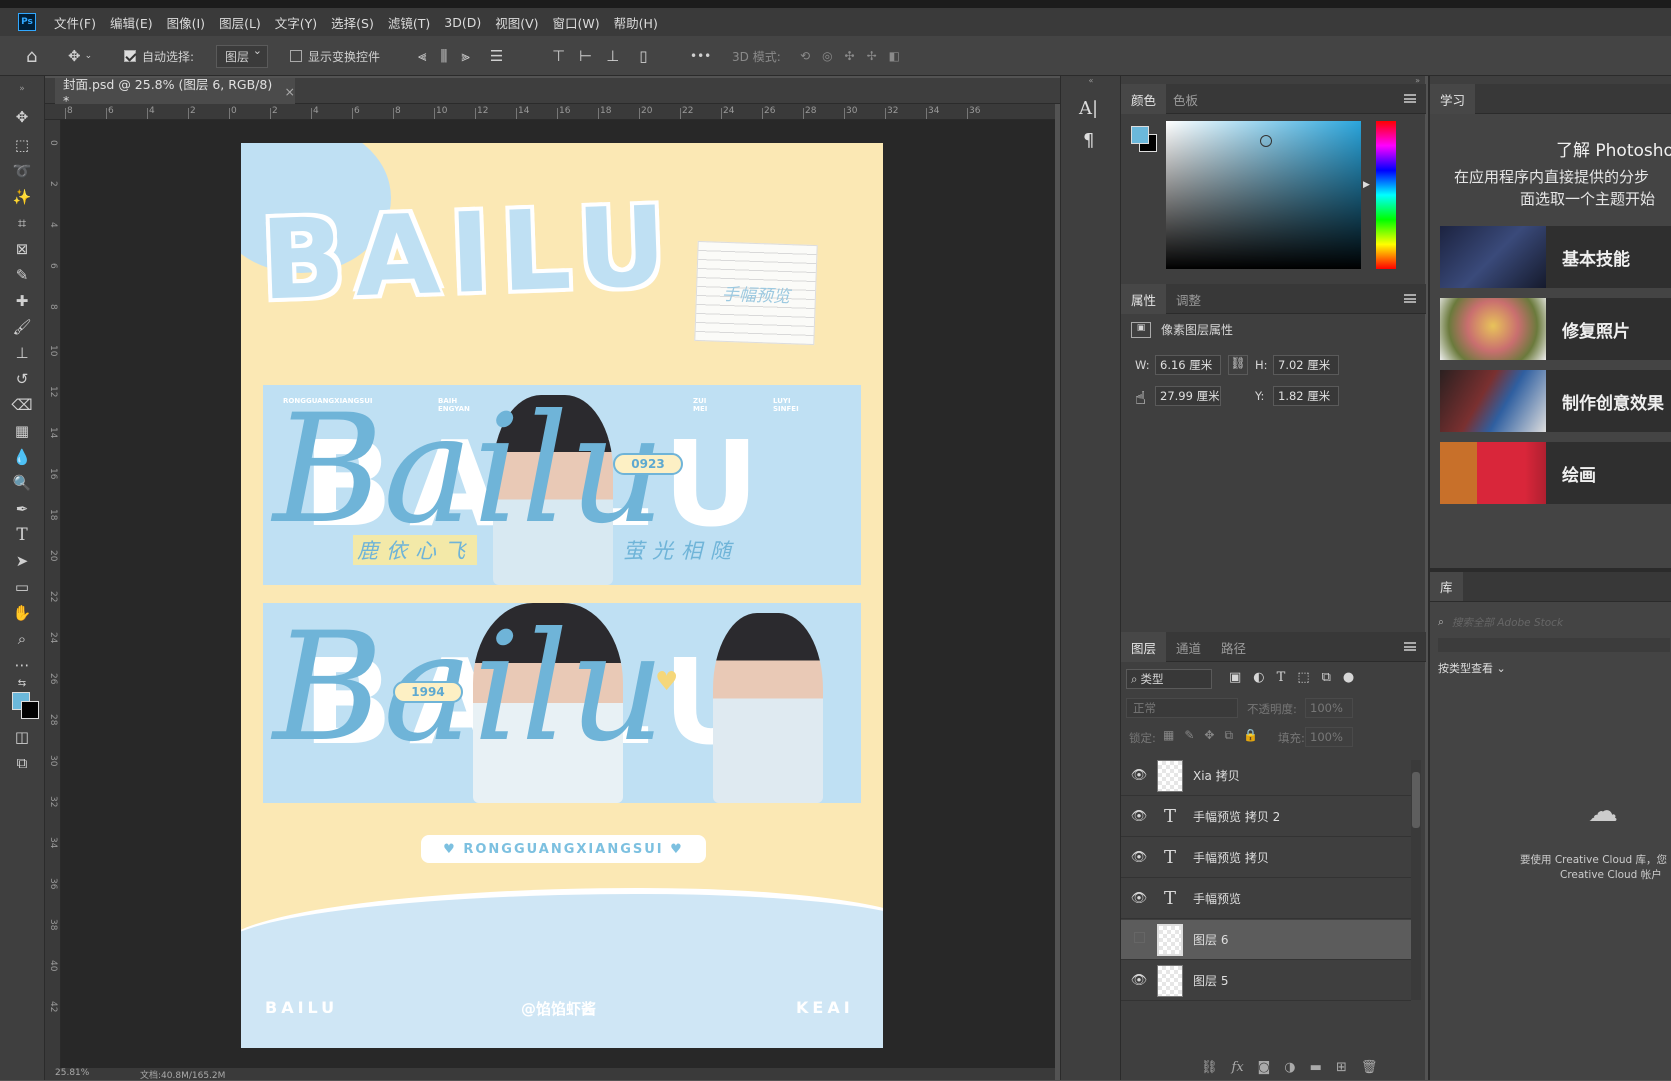 This screenshot has height=1081, width=1671. I want to click on history-brush-tool-icon: ↺, so click(22, 379).